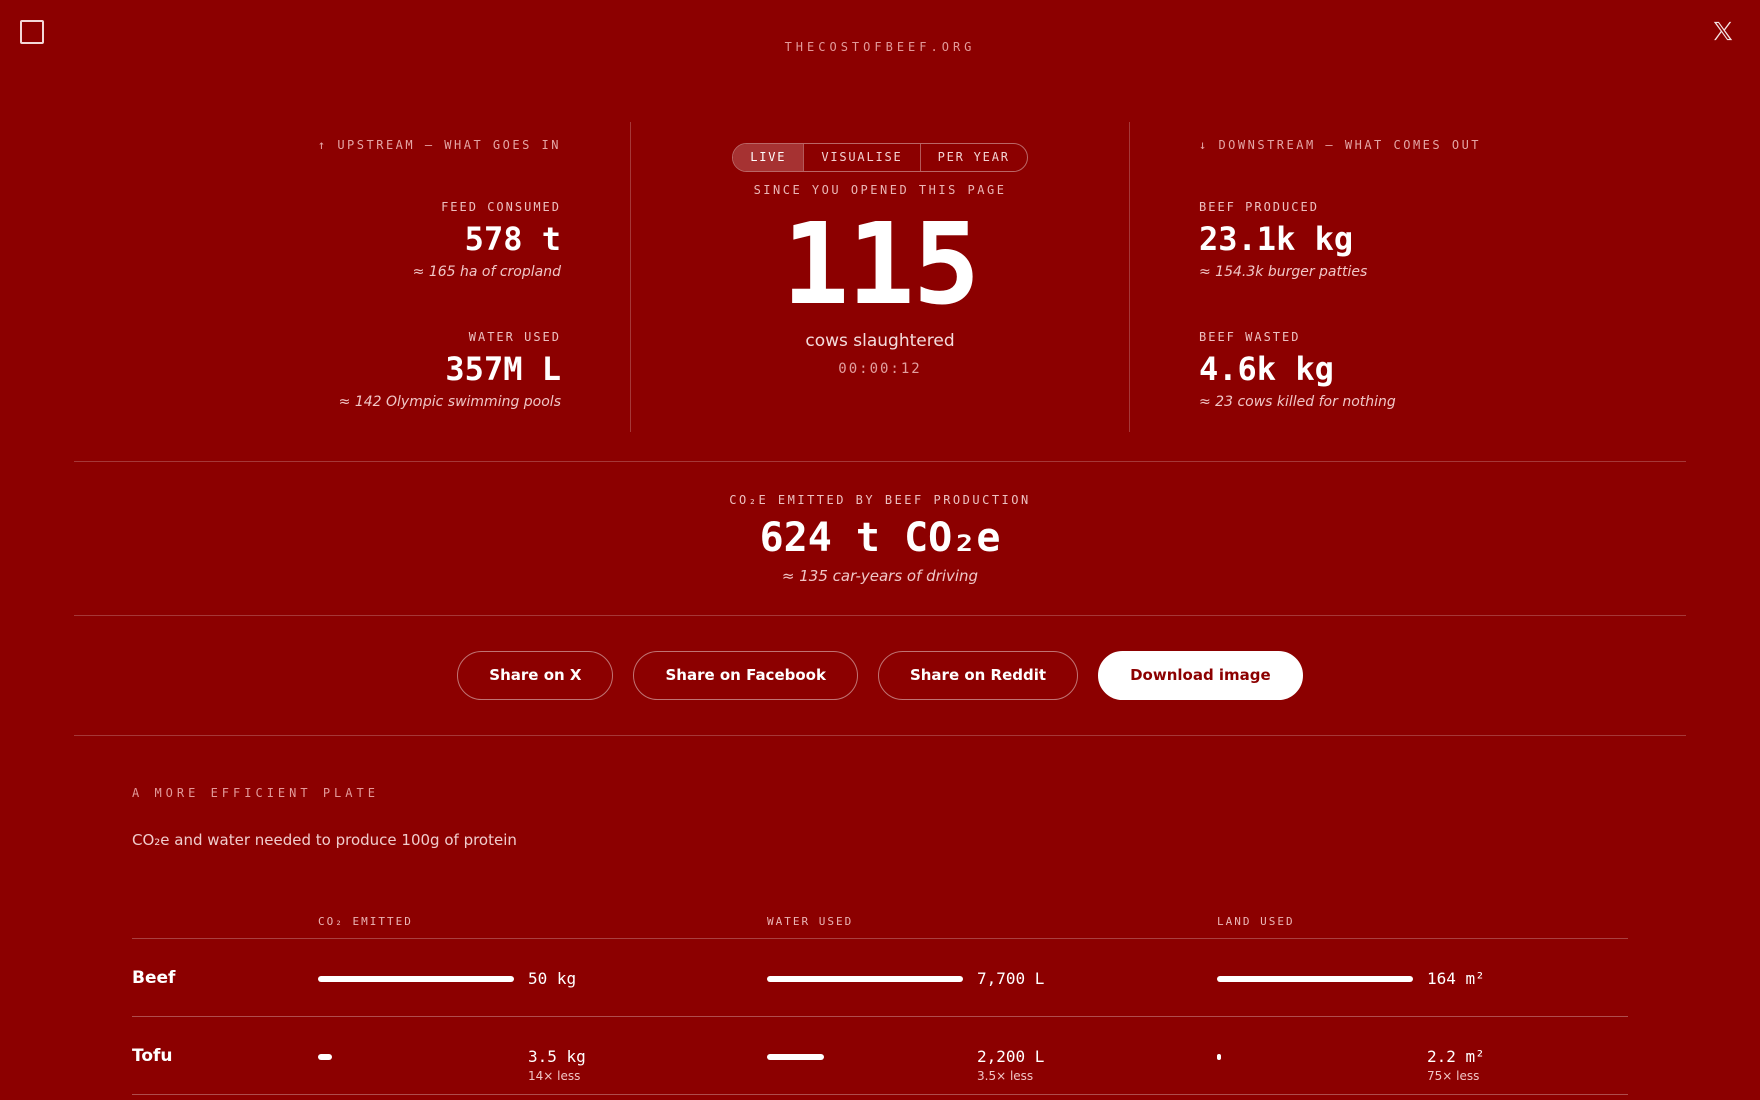  I want to click on water-metric: 7,700 L, so click(977, 978).